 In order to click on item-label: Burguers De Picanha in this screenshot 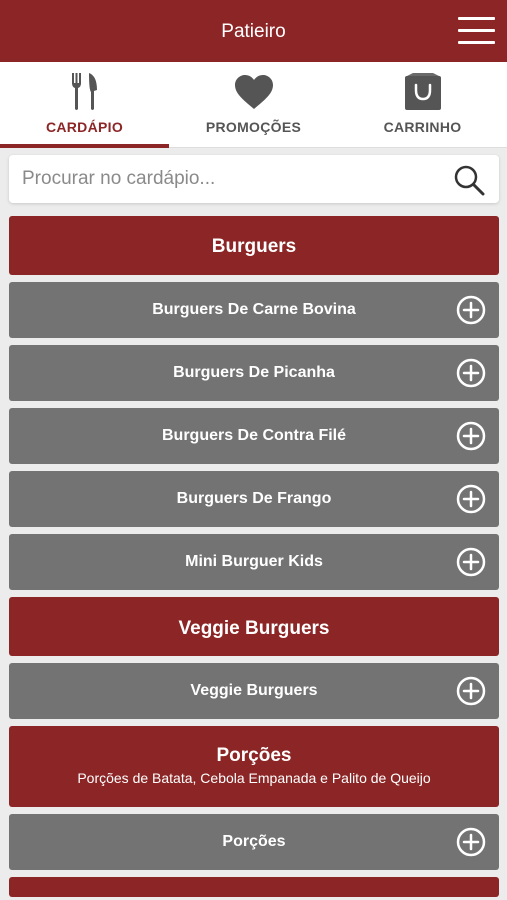, I will do `click(254, 372)`.